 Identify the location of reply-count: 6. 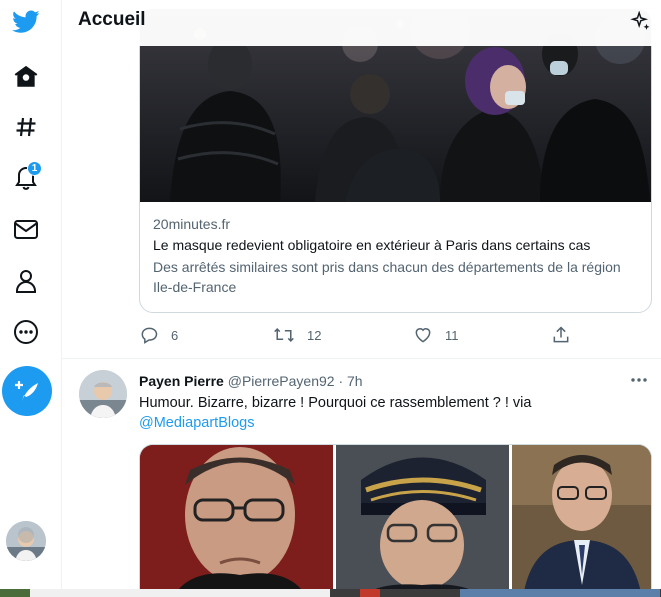
(175, 335).